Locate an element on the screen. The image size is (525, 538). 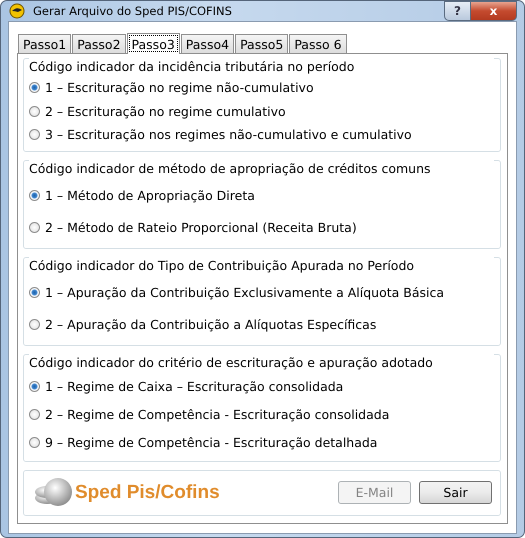
footer-button: Sair is located at coordinates (455, 492).